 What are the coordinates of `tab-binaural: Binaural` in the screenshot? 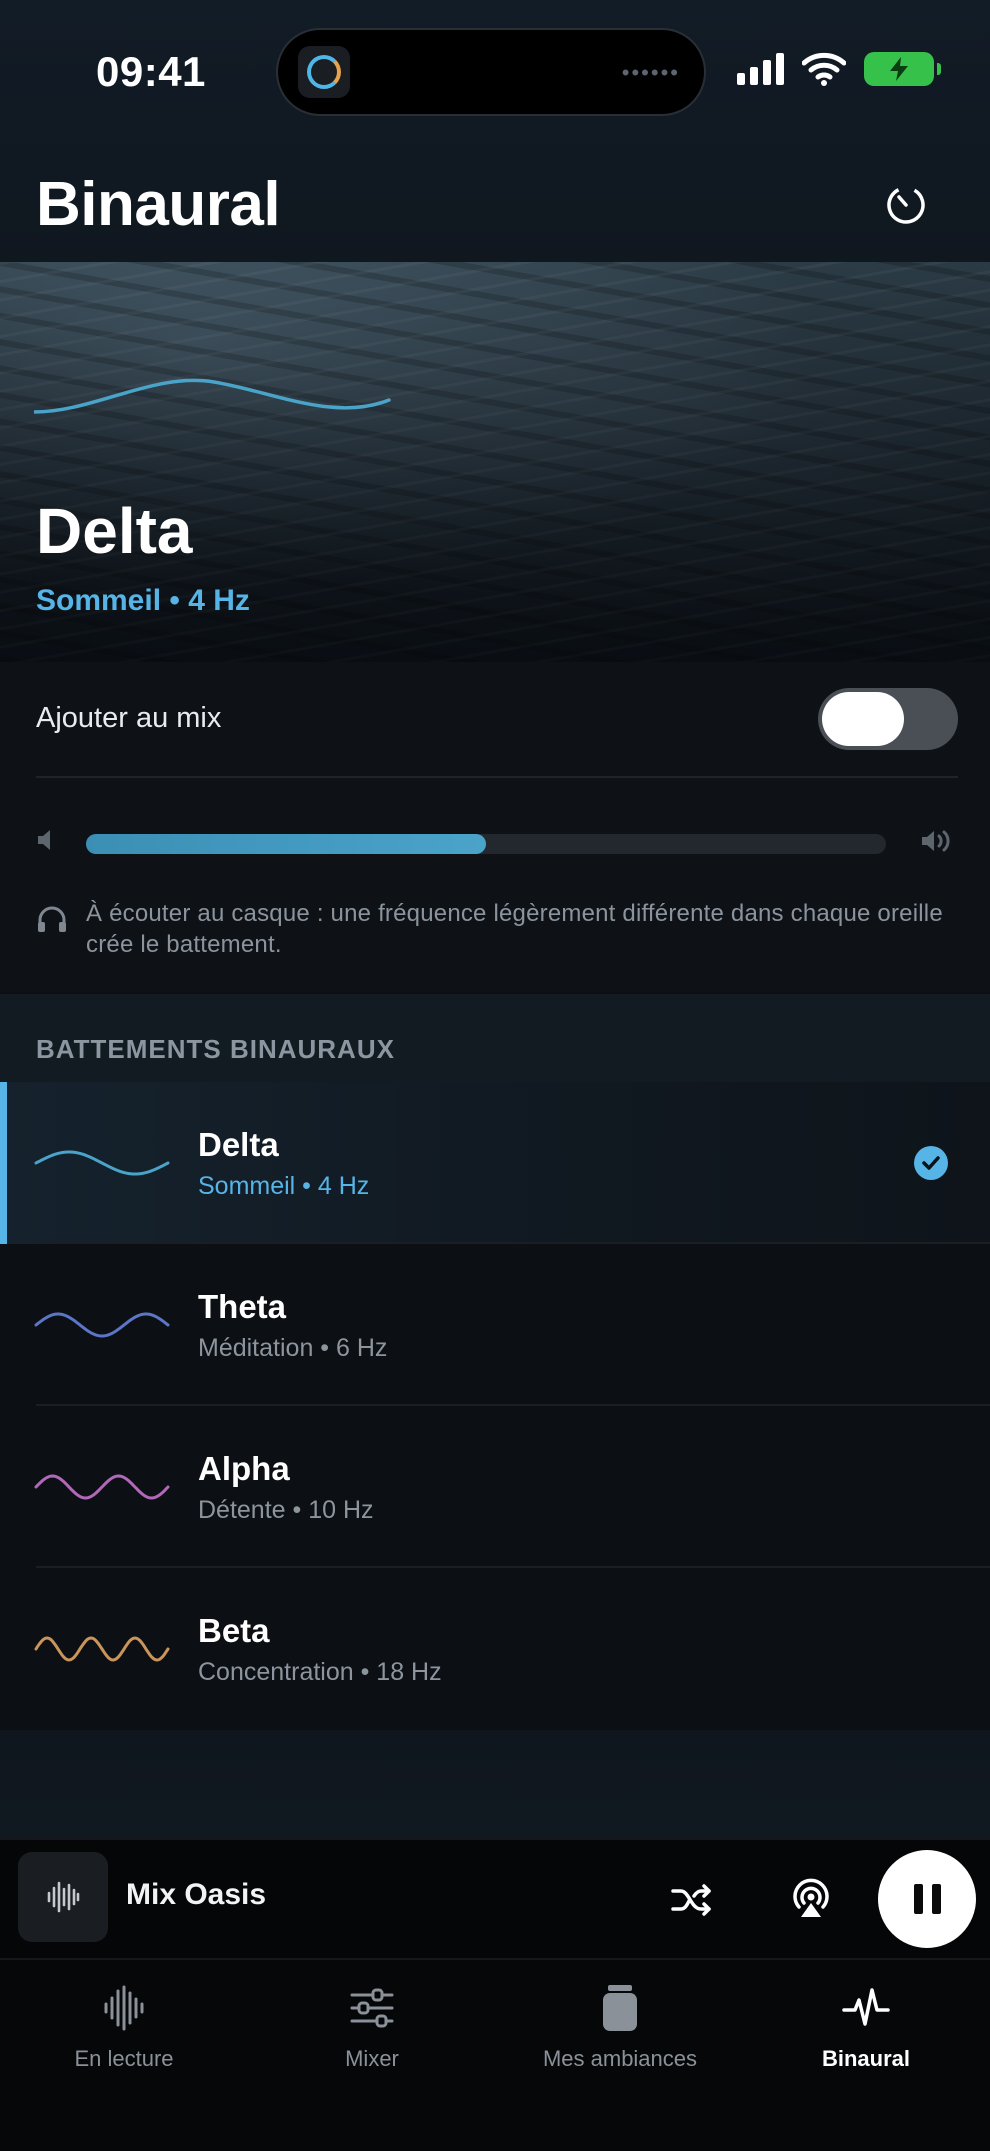 It's located at (866, 2025).